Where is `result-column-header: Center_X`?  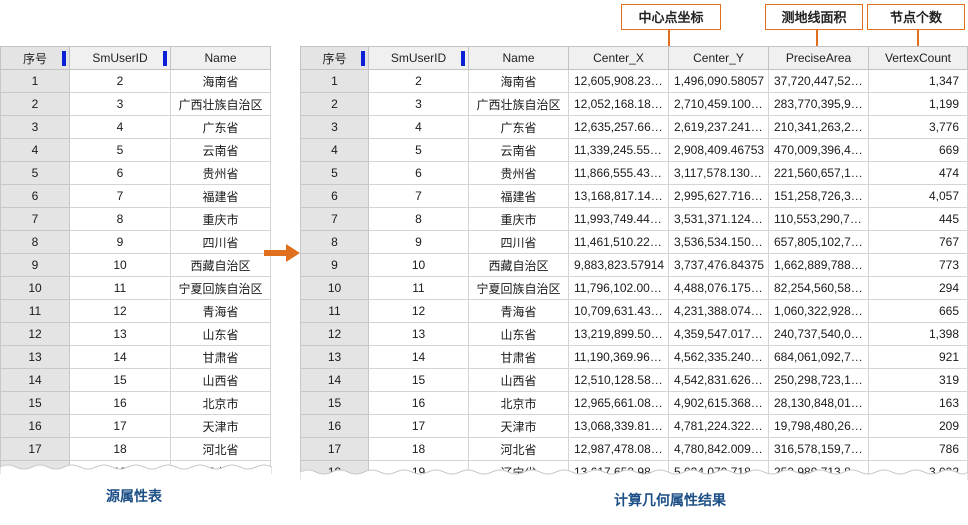
result-column-header: Center_X is located at coordinates (618, 58).